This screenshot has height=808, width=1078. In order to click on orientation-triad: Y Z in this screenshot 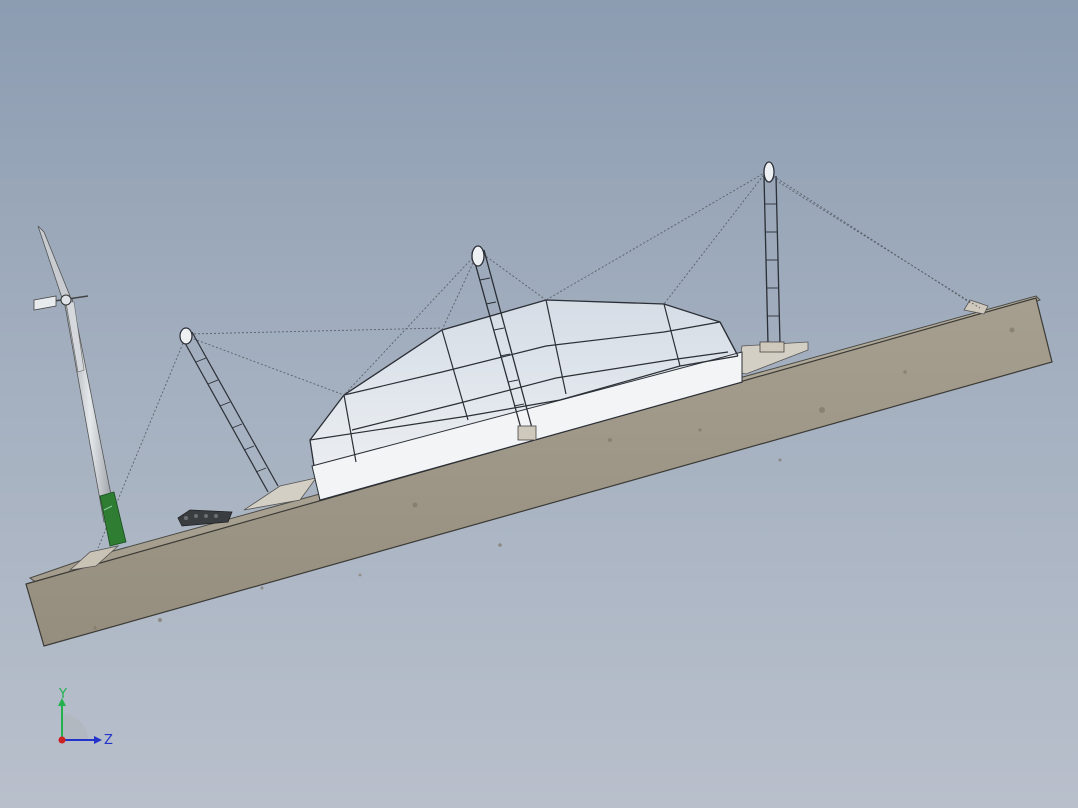, I will do `click(87, 719)`.